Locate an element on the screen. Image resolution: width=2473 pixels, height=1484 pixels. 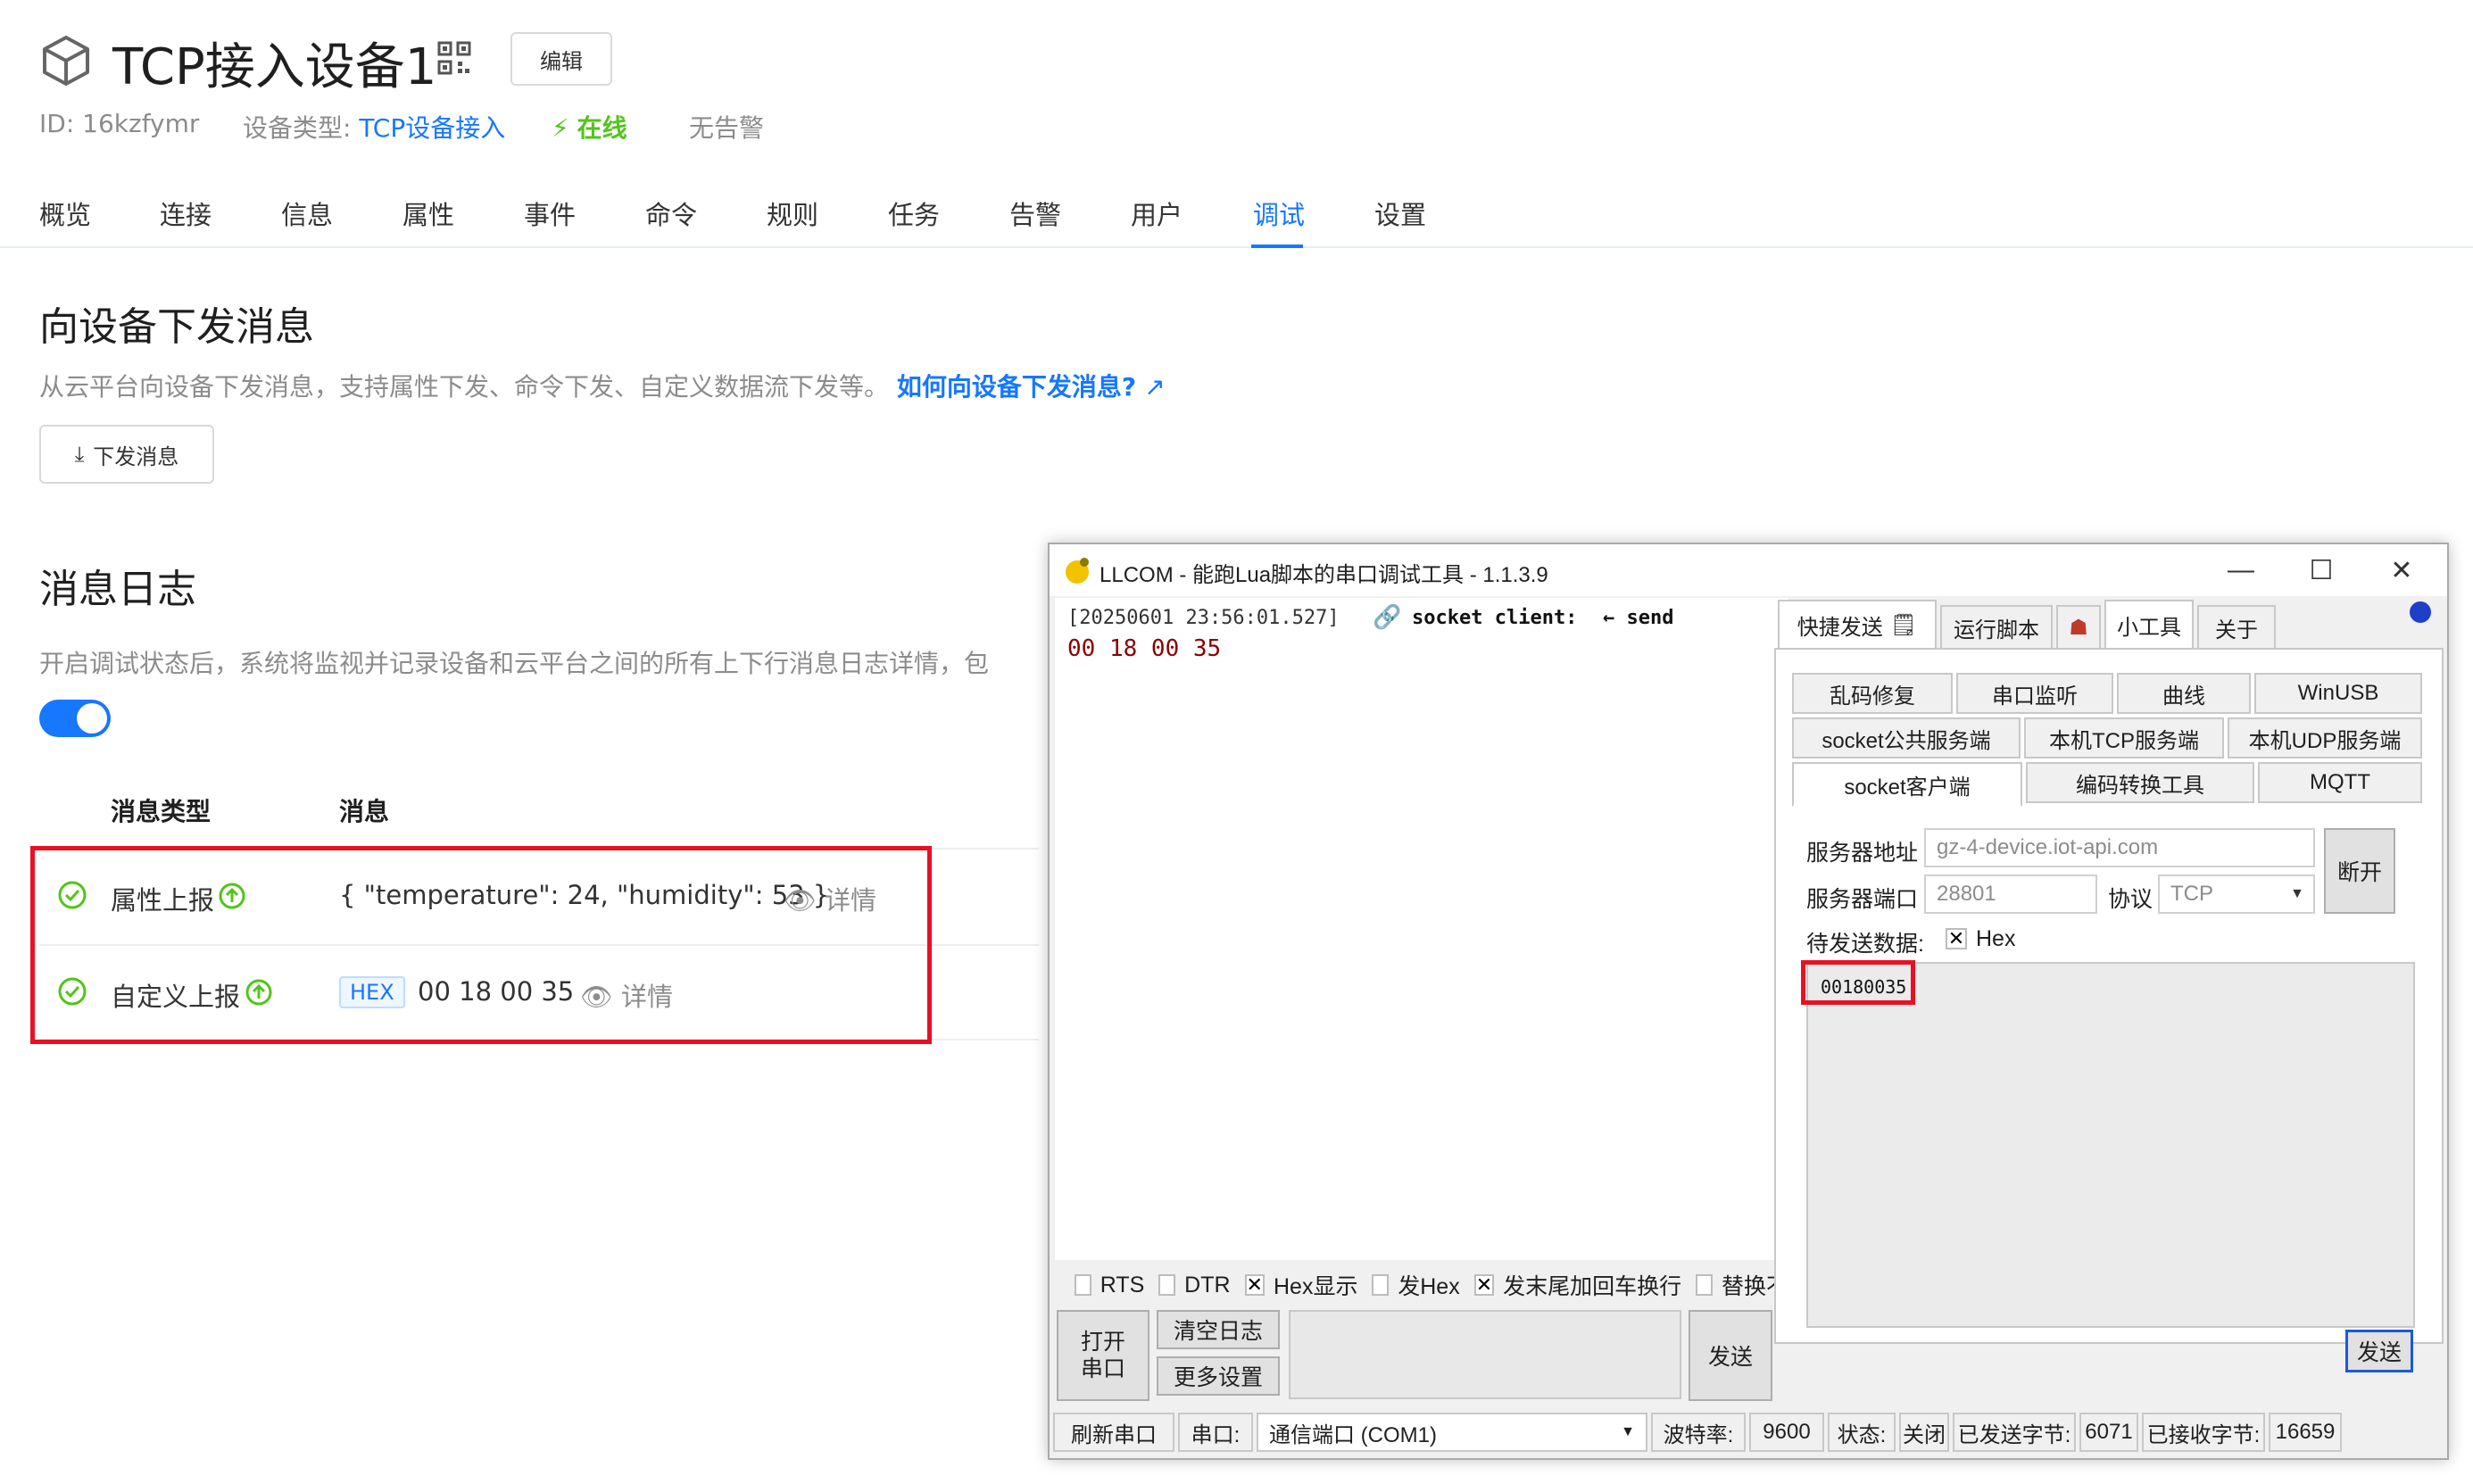
tool-winusb: WinUSB is located at coordinates (2338, 693).